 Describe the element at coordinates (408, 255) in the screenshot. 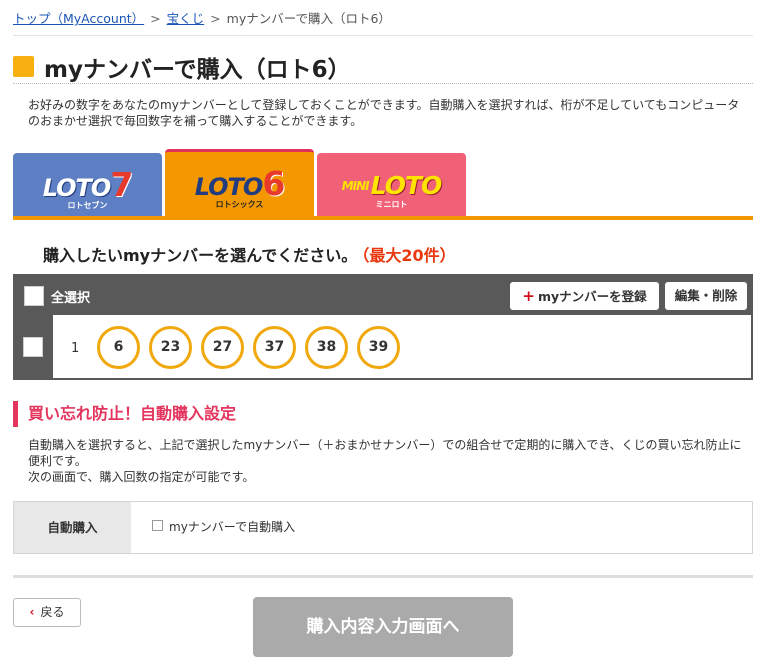

I see `max-count-note: （最大20件）` at that location.